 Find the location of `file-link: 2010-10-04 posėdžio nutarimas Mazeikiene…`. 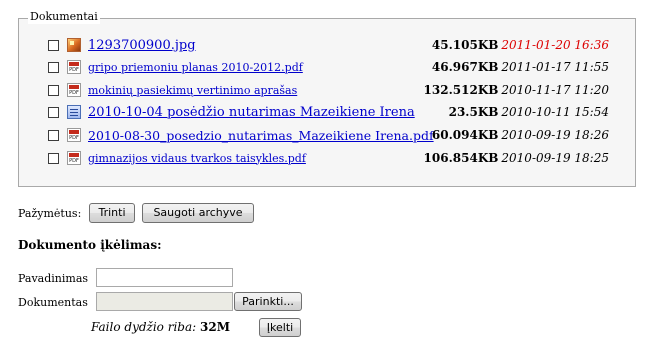

file-link: 2010-10-04 posėdžio nutarimas Mazeikiene… is located at coordinates (251, 112).